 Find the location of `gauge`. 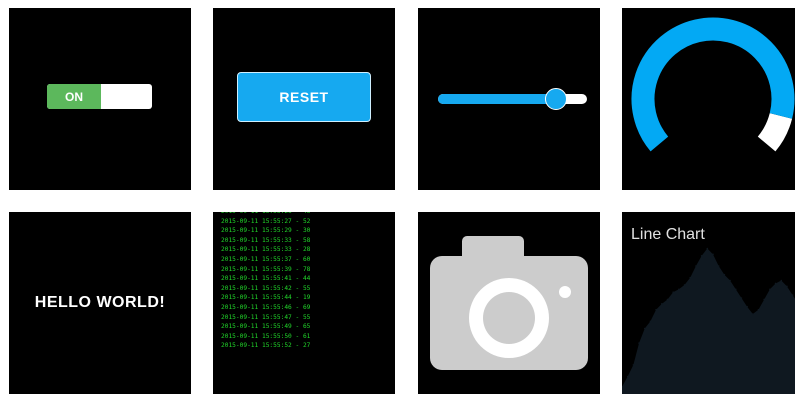

gauge is located at coordinates (713, 84).